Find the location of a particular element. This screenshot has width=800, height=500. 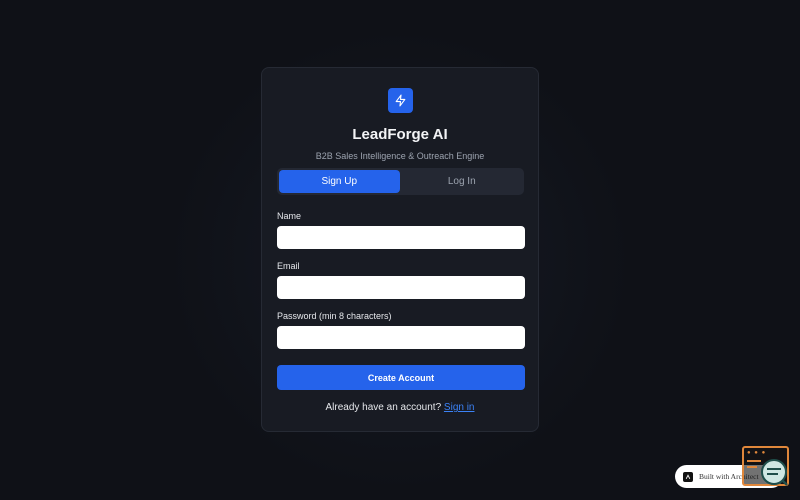

sign-in-link: Sign in is located at coordinates (459, 407).